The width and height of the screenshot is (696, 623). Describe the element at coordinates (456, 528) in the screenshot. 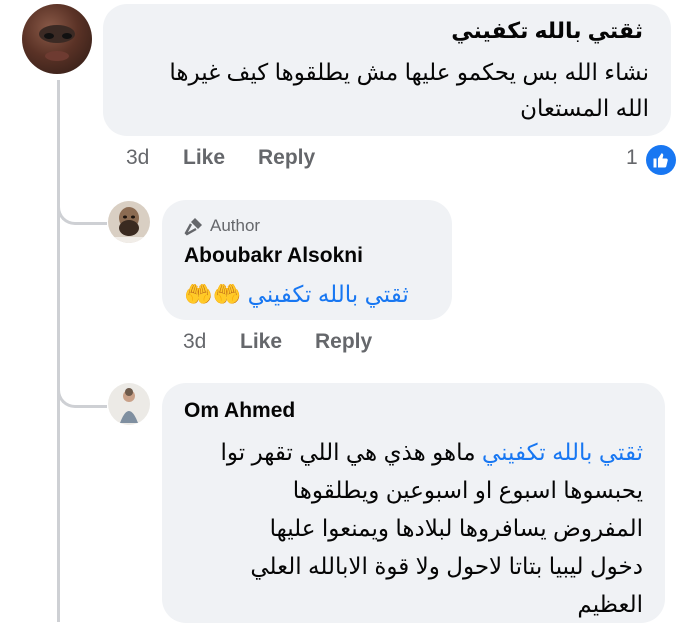

I see `reply-text-line: المفروض يسافروها لبلادها ويمنعوا عليها` at that location.